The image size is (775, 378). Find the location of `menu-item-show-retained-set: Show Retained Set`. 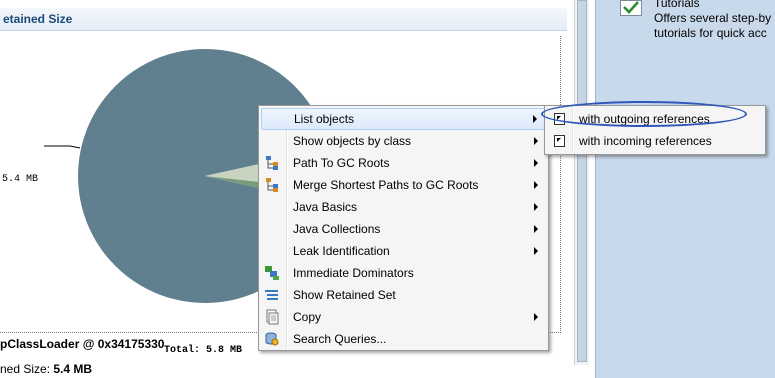

menu-item-show-retained-set: Show Retained Set is located at coordinates (403, 295).